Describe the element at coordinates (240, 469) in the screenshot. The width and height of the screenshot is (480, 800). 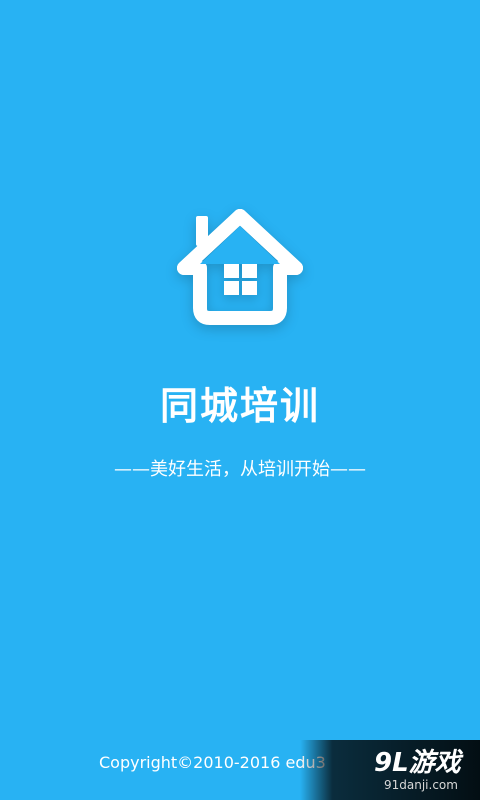
I see `app-slogan: ——美好生活，从培训开始——` at that location.